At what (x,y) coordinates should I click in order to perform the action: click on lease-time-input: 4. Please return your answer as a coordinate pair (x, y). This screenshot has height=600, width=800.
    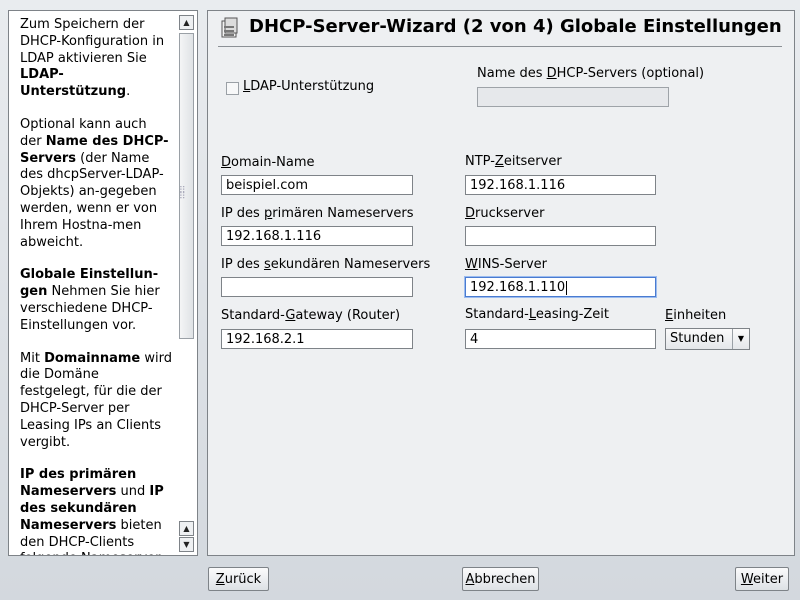
    Looking at the image, I should click on (560, 339).